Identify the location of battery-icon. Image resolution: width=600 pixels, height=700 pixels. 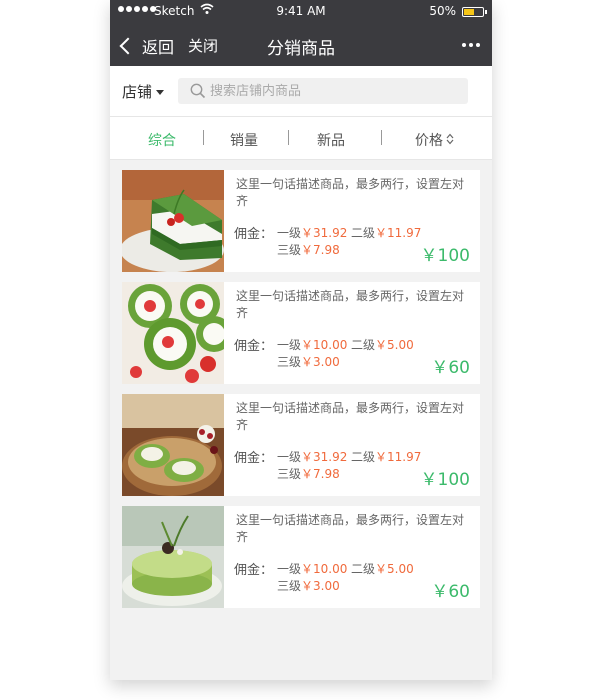
(474, 12).